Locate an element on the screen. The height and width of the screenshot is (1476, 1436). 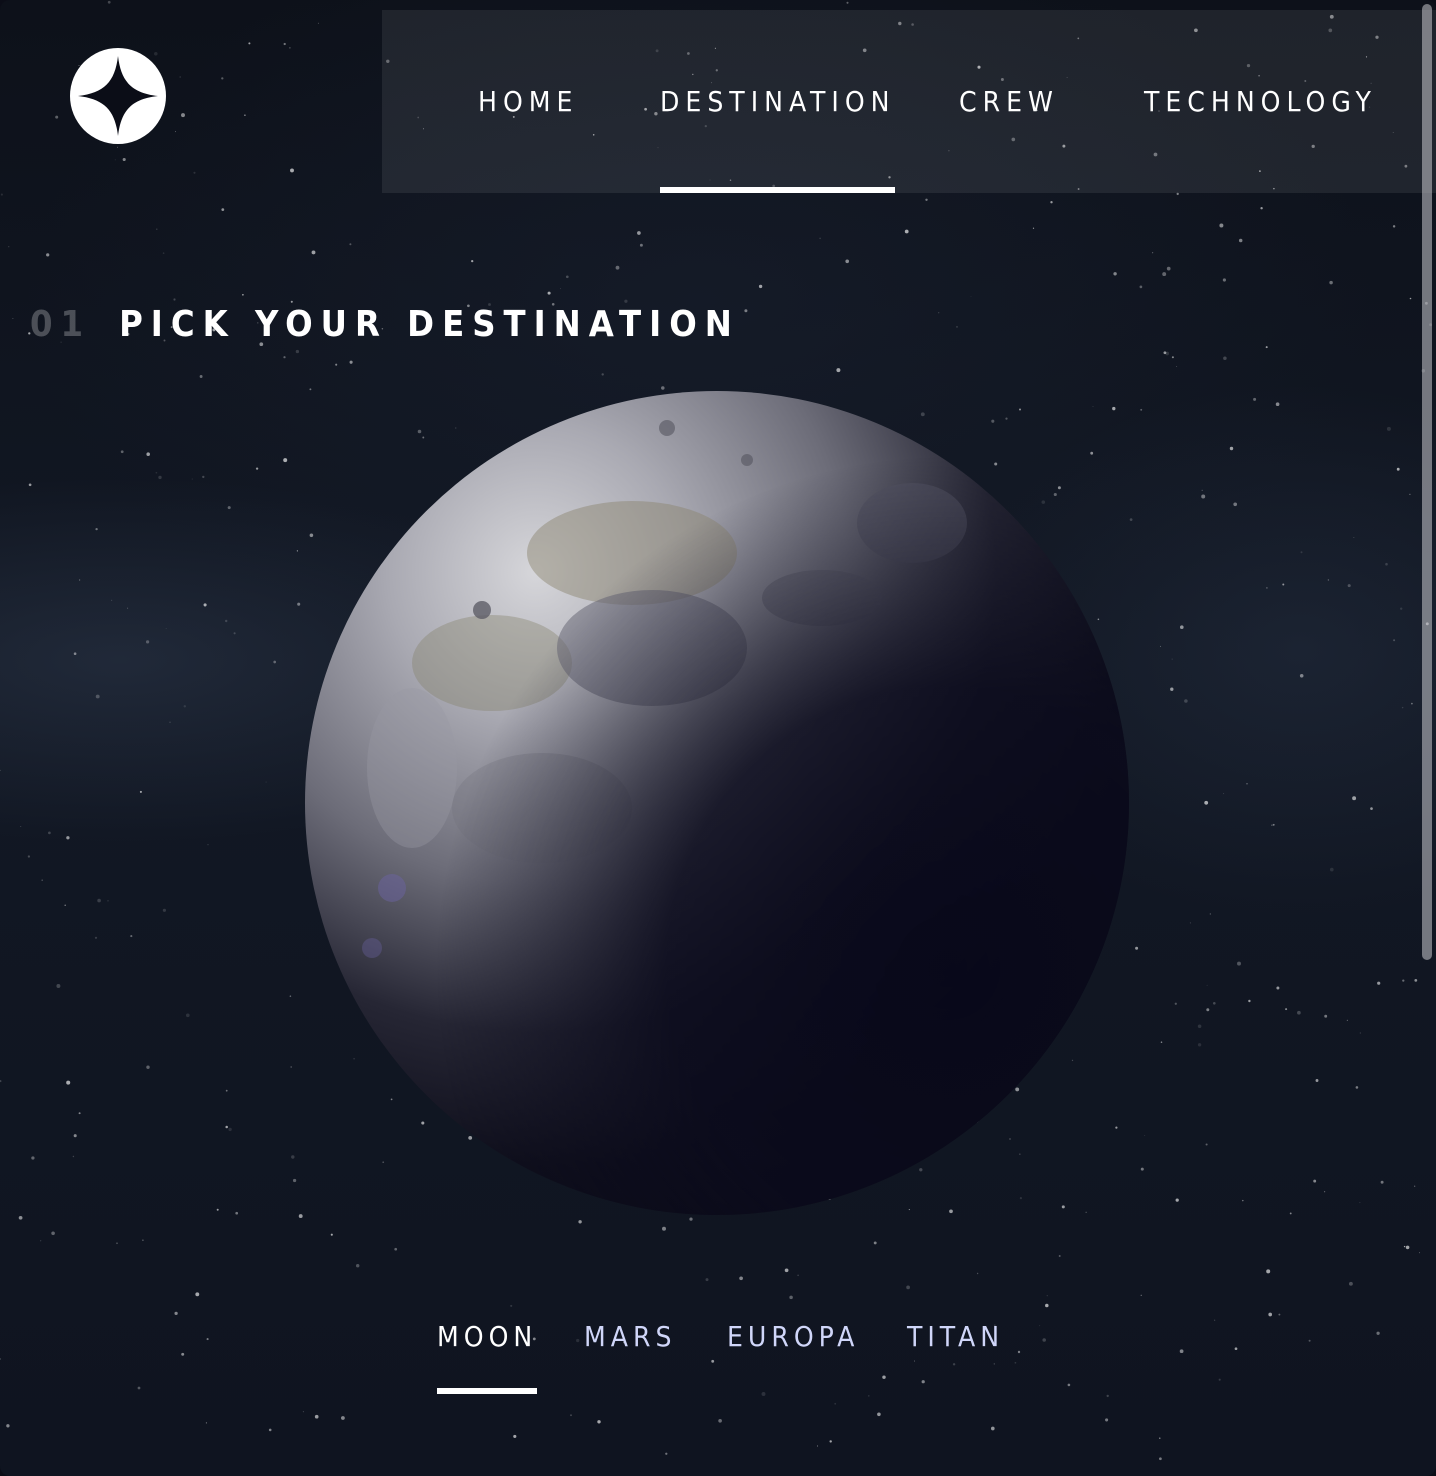
tab-moon: MOON is located at coordinates (487, 1352).